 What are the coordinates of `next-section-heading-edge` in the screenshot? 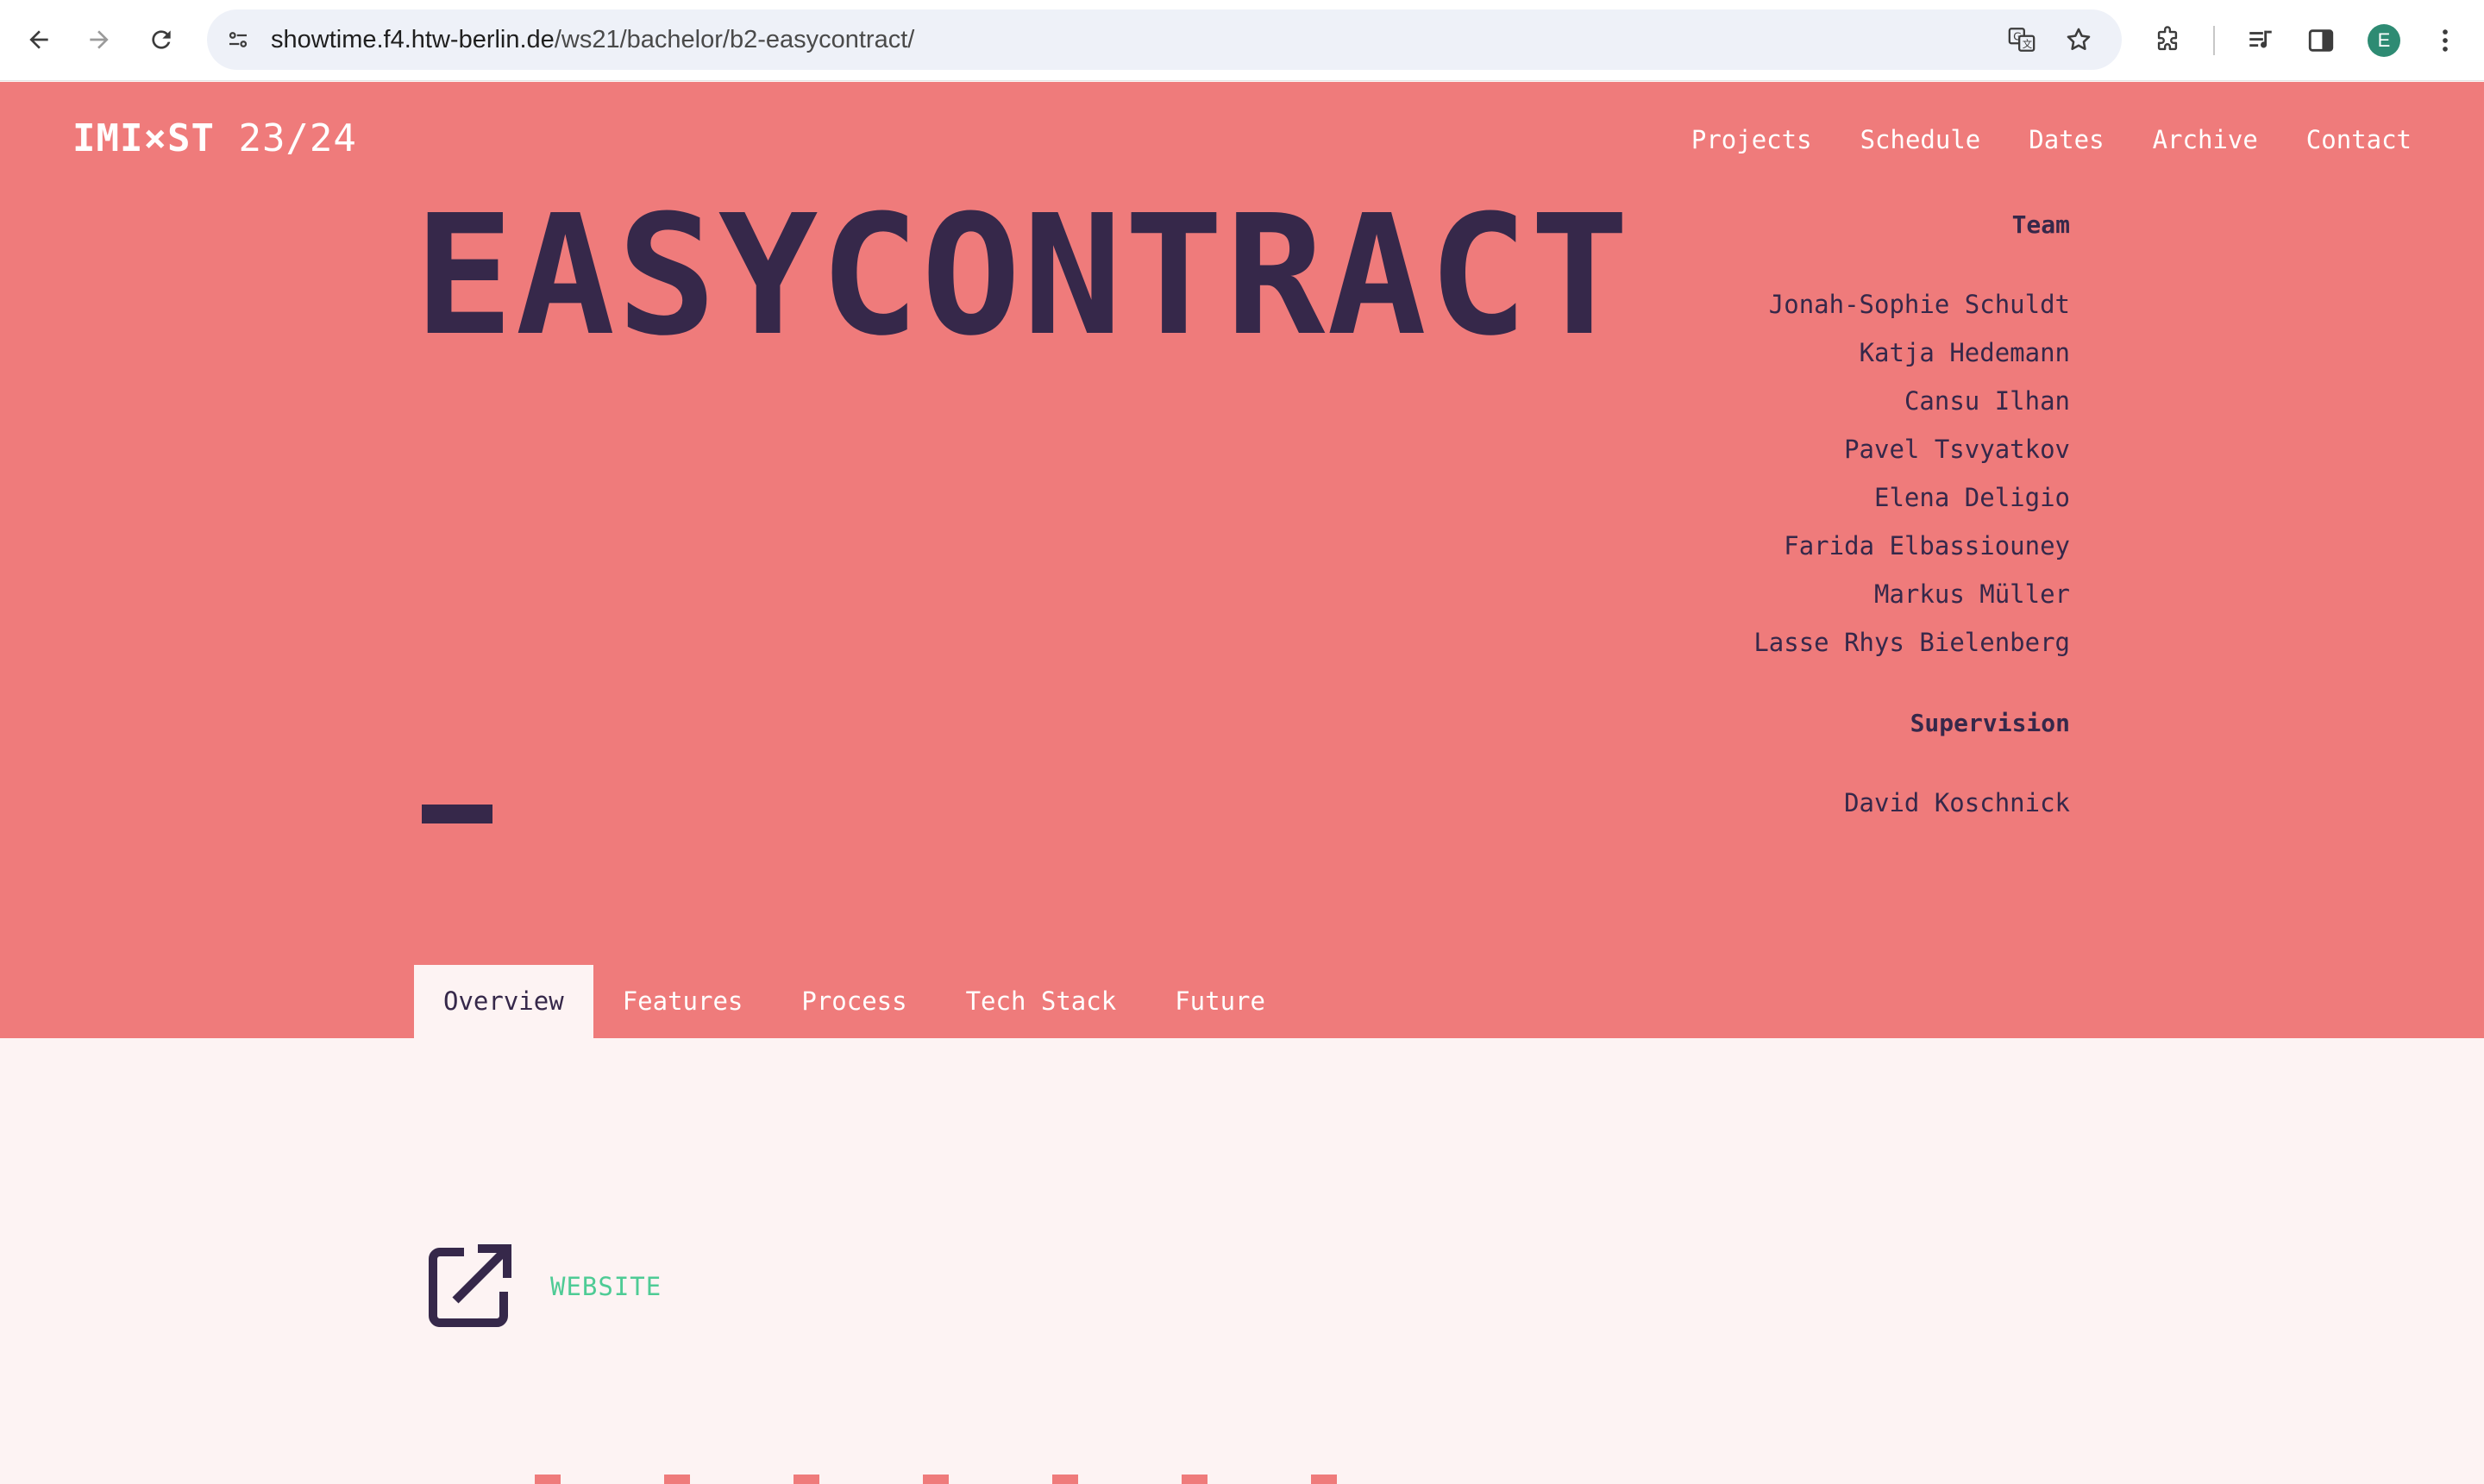 It's located at (936, 1479).